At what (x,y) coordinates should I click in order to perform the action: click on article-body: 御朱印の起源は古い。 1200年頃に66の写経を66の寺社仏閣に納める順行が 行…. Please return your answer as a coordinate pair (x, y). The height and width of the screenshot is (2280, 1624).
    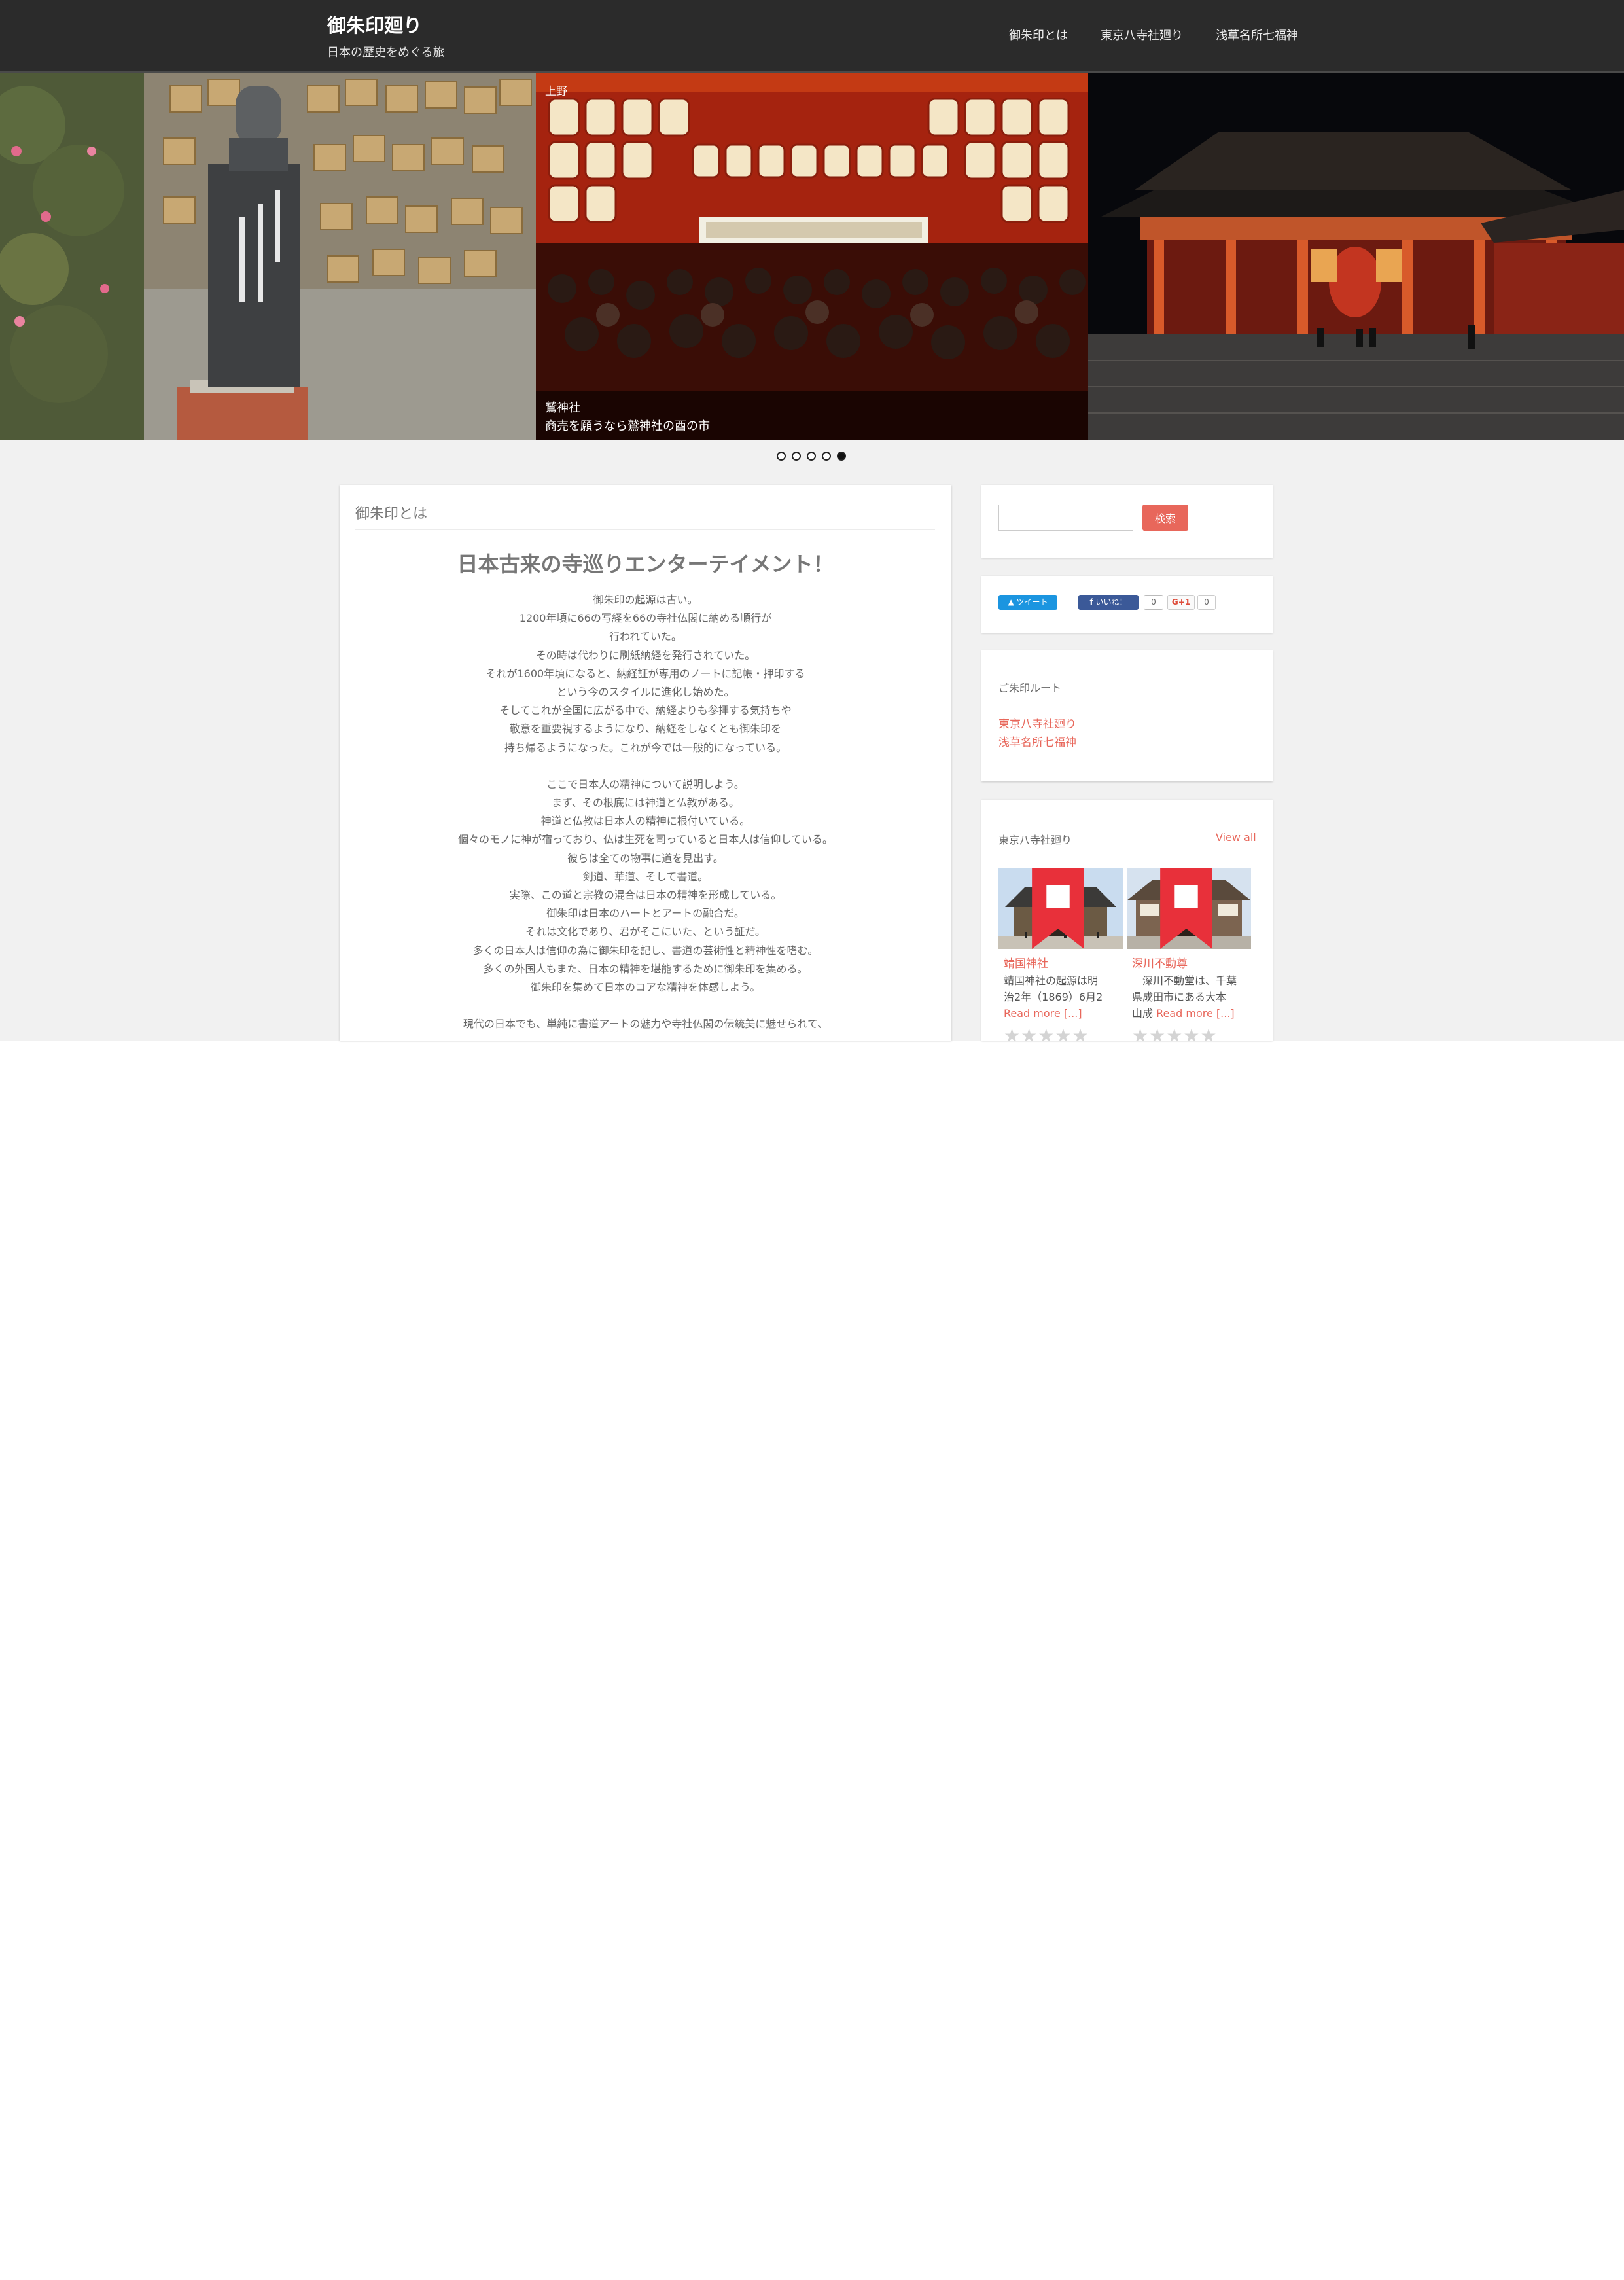
    Looking at the image, I should click on (645, 812).